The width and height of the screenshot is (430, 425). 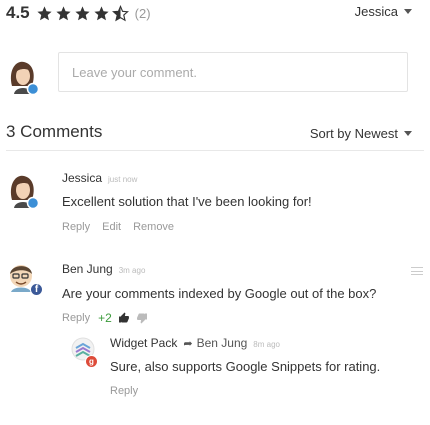 I want to click on comment-author: Widget Pack, so click(x=143, y=343).